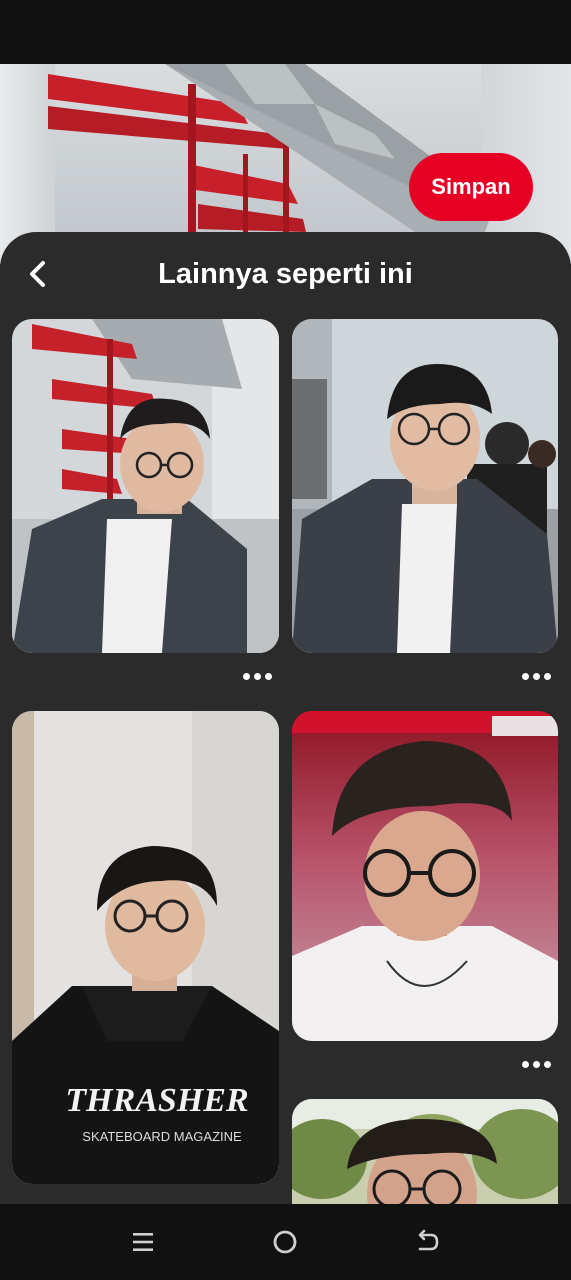  I want to click on pin-denim-jacket-red-stairs, so click(145, 486).